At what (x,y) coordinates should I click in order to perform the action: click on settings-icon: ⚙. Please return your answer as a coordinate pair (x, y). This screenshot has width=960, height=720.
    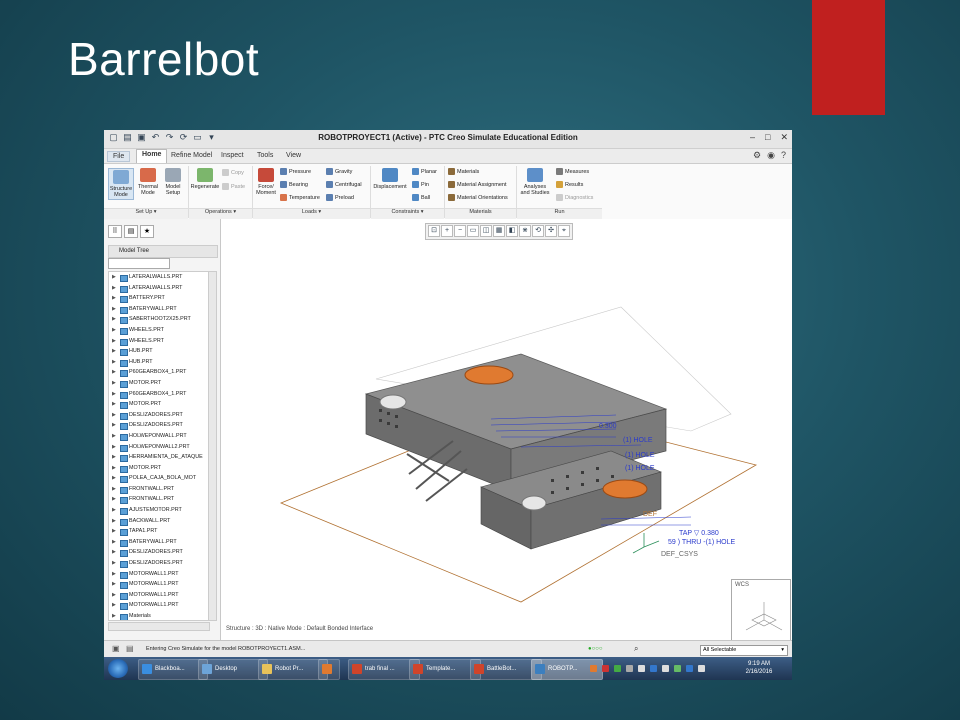
    Looking at the image, I should click on (757, 155).